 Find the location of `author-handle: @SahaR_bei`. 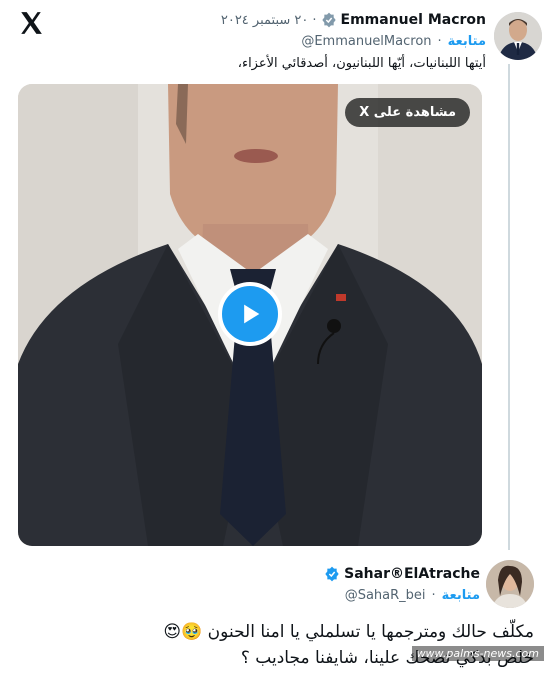

author-handle: @SahaR_bei is located at coordinates (385, 595).